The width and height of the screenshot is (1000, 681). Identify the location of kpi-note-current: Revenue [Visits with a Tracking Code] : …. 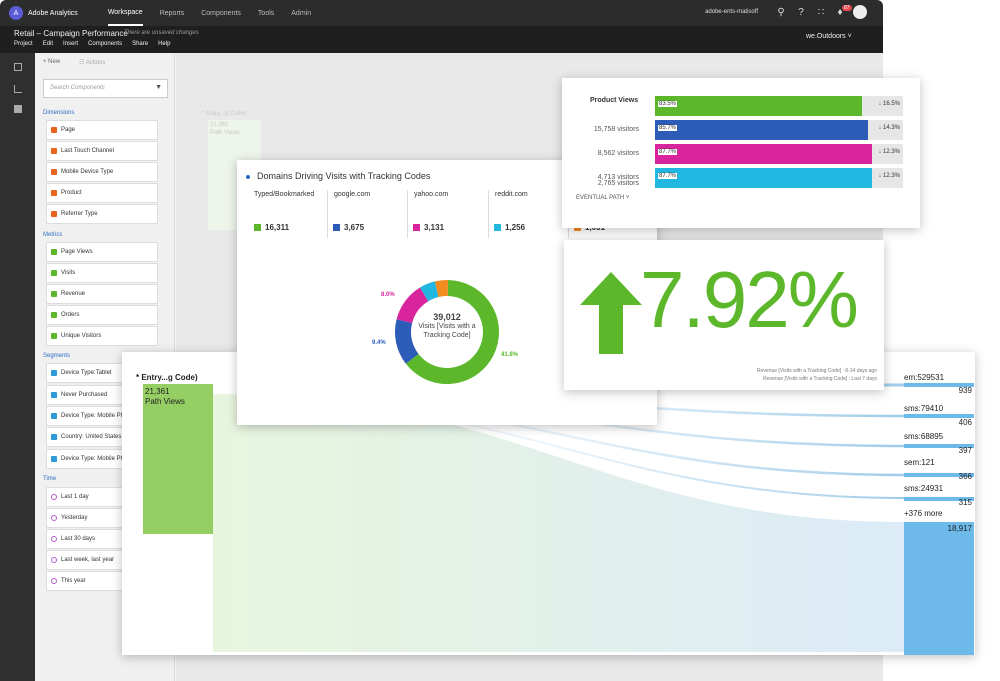
(820, 379).